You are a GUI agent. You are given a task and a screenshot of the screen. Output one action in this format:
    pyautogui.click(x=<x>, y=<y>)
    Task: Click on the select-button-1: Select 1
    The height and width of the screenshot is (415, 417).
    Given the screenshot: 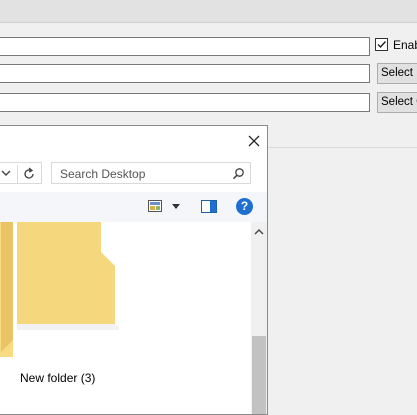 What is the action you would take?
    pyautogui.click(x=397, y=73)
    